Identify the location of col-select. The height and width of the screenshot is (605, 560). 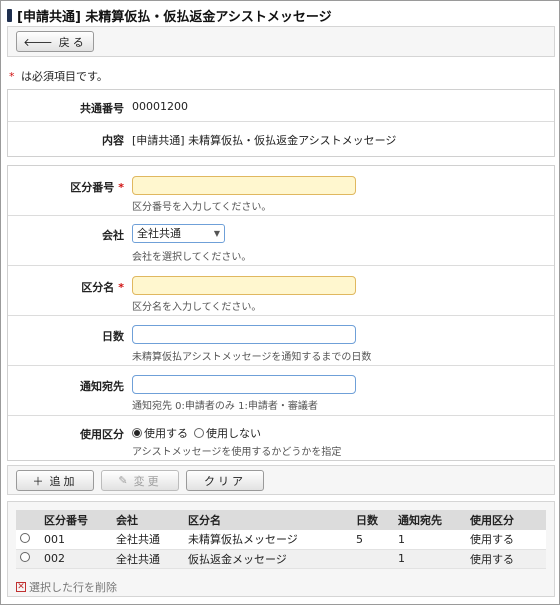
(28, 520).